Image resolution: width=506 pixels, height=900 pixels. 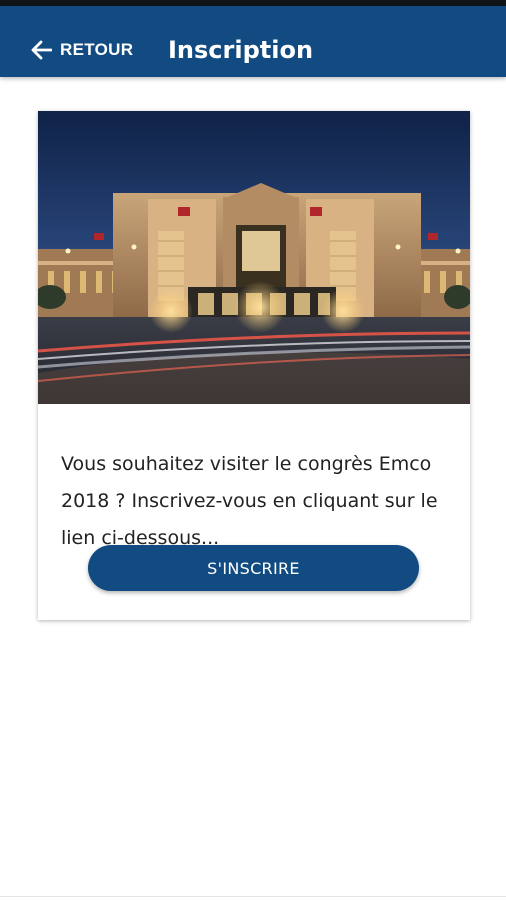 I want to click on back-button: RETOUR, so click(x=81, y=50).